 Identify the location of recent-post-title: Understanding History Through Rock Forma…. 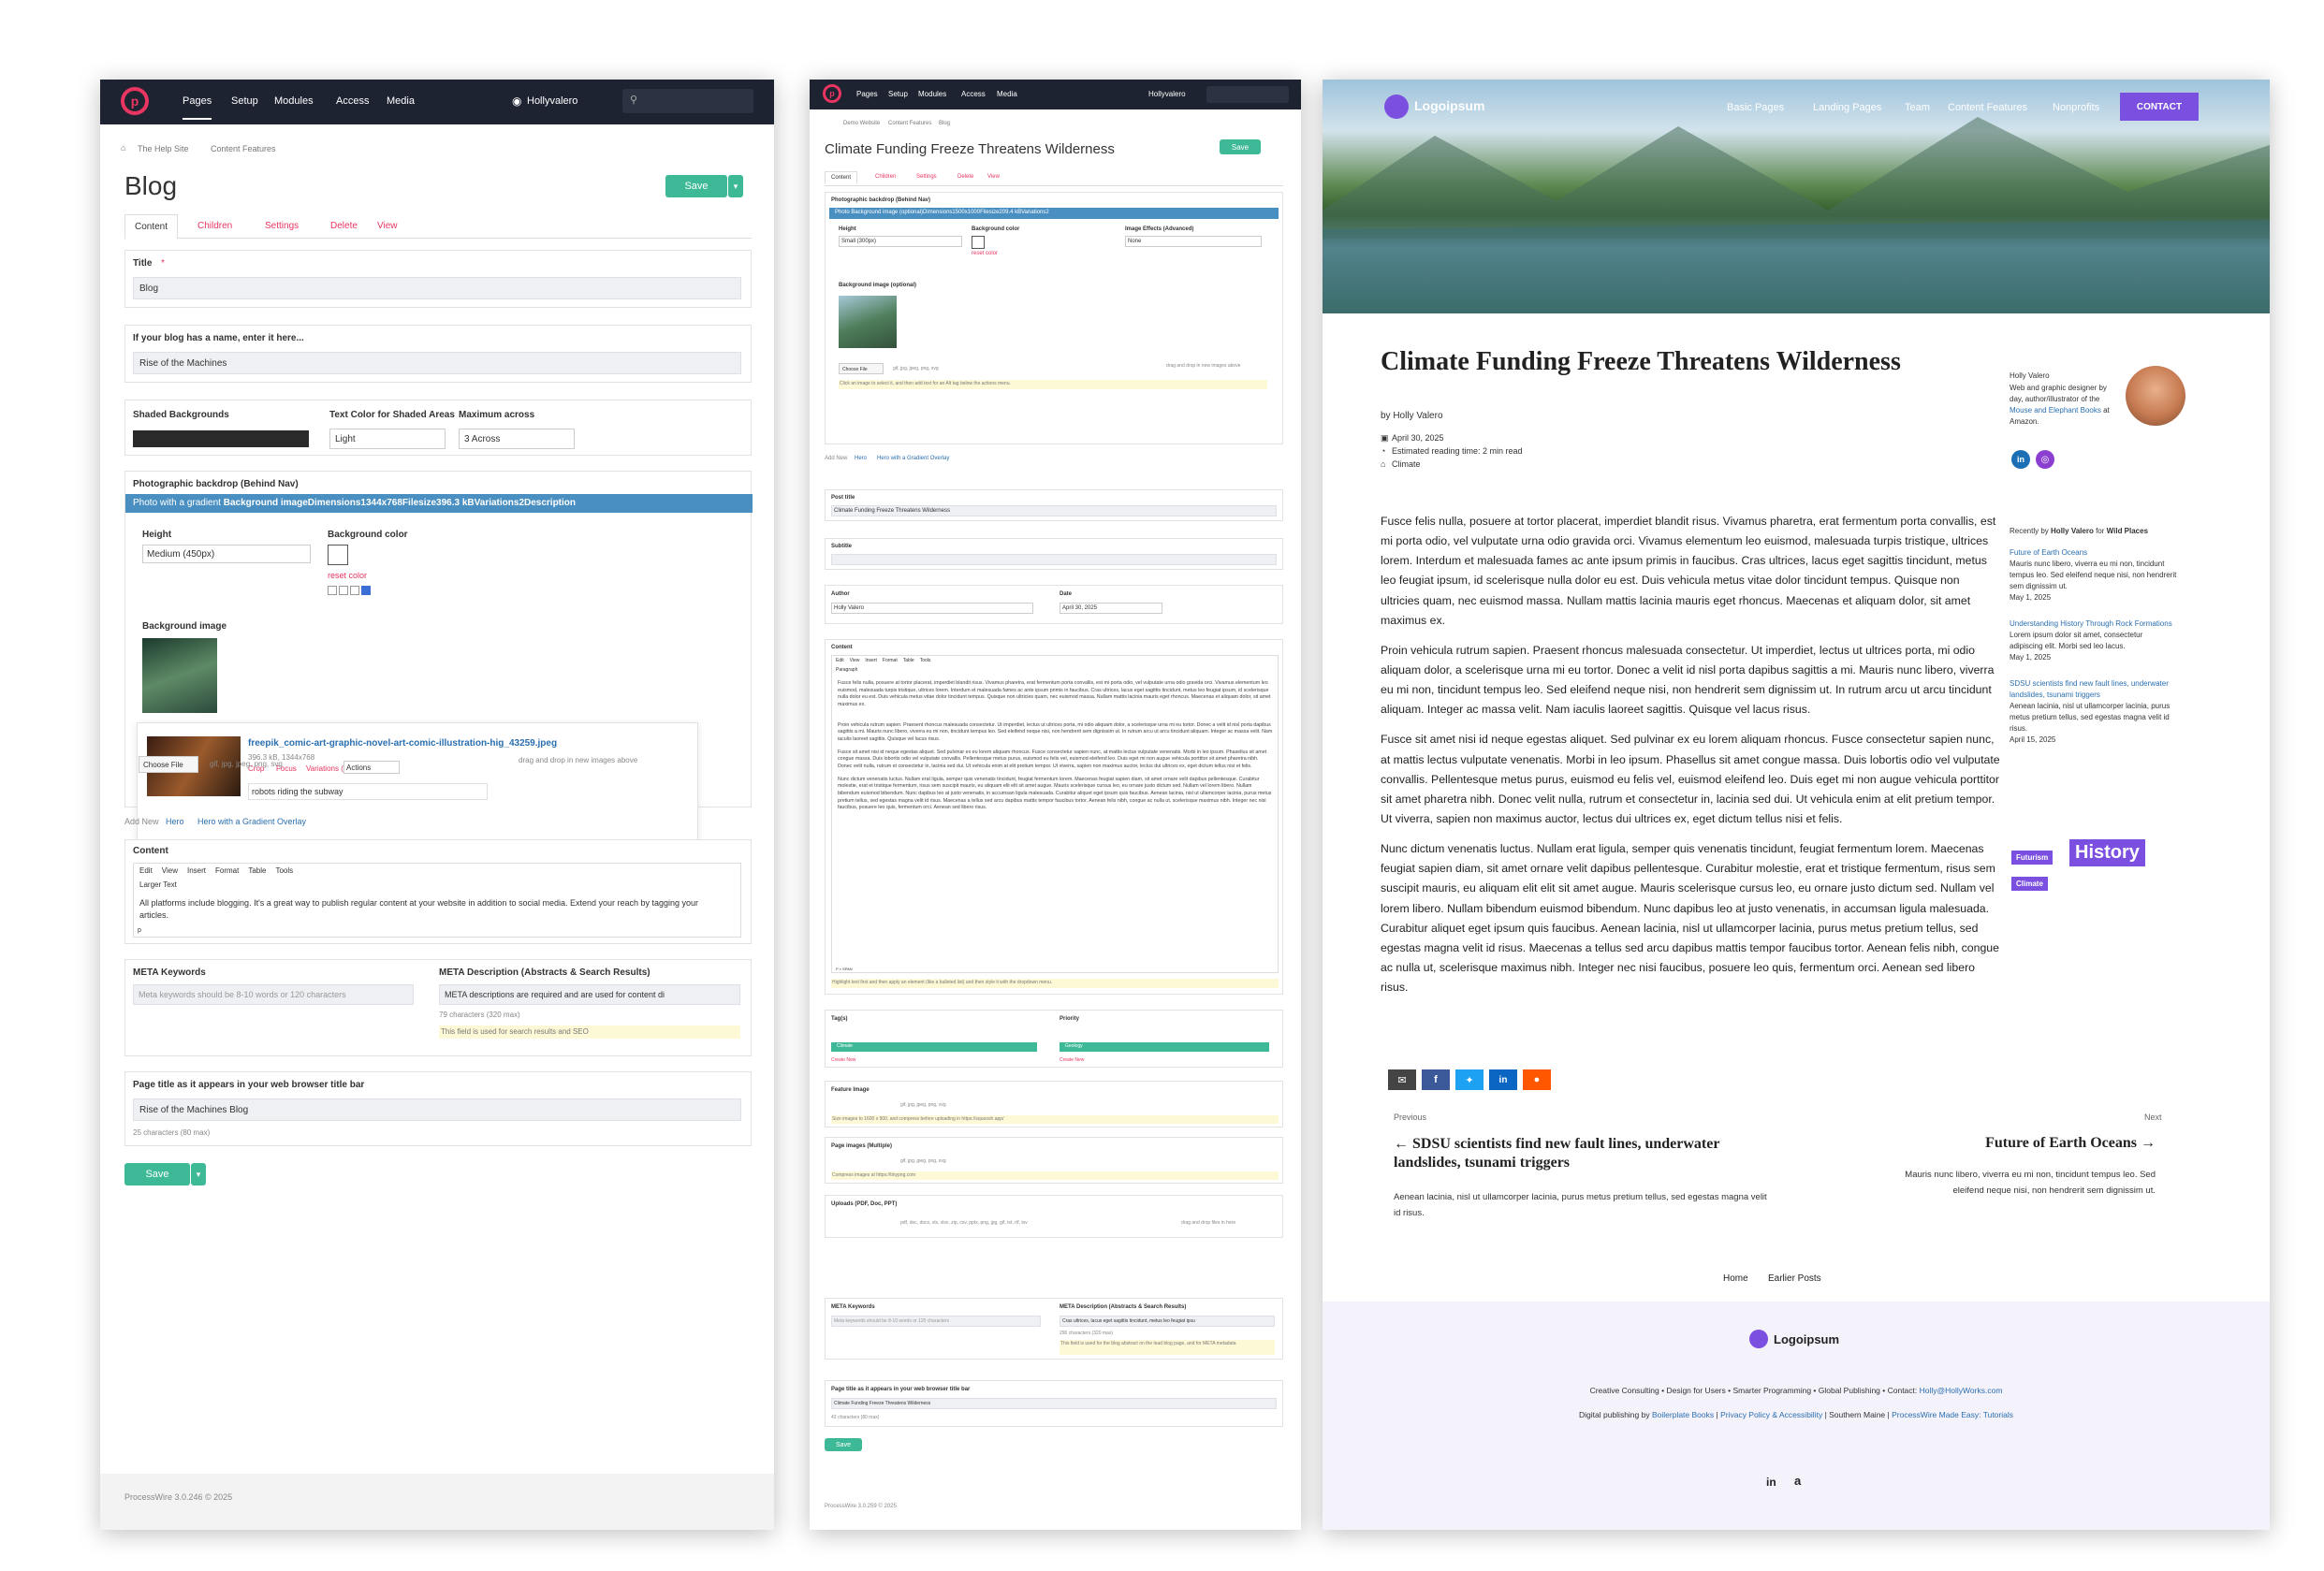
(2094, 624).